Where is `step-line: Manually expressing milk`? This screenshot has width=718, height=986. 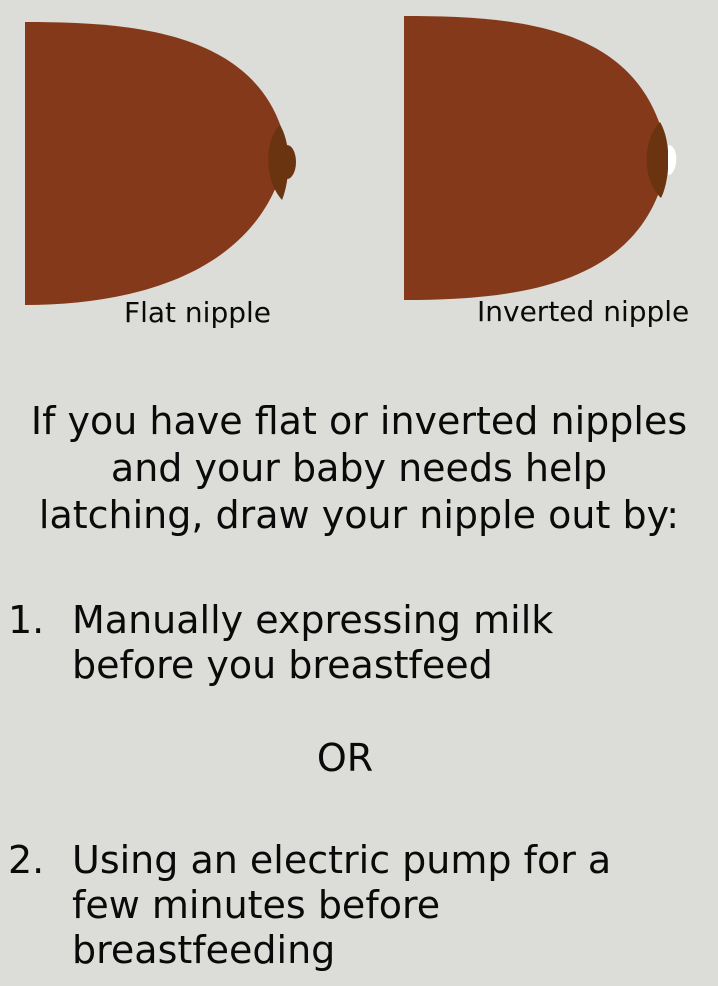
step-line: Manually expressing milk is located at coordinates (313, 620).